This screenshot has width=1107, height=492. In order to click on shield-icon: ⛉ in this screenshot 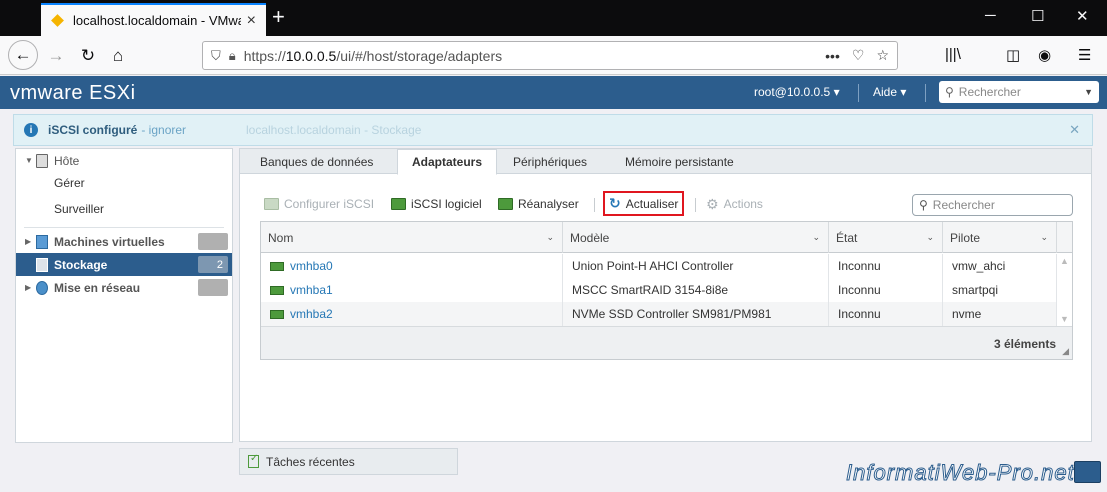, I will do `click(216, 56)`.